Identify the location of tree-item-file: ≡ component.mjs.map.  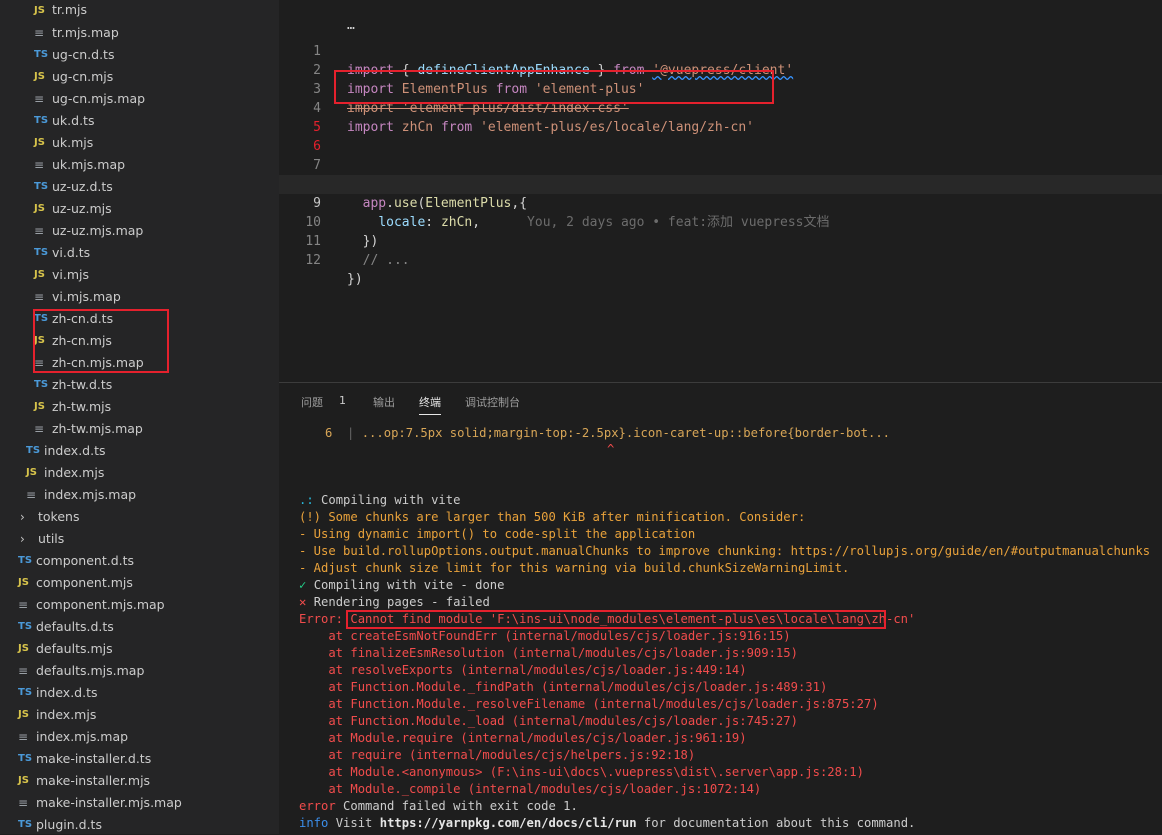
(139, 605).